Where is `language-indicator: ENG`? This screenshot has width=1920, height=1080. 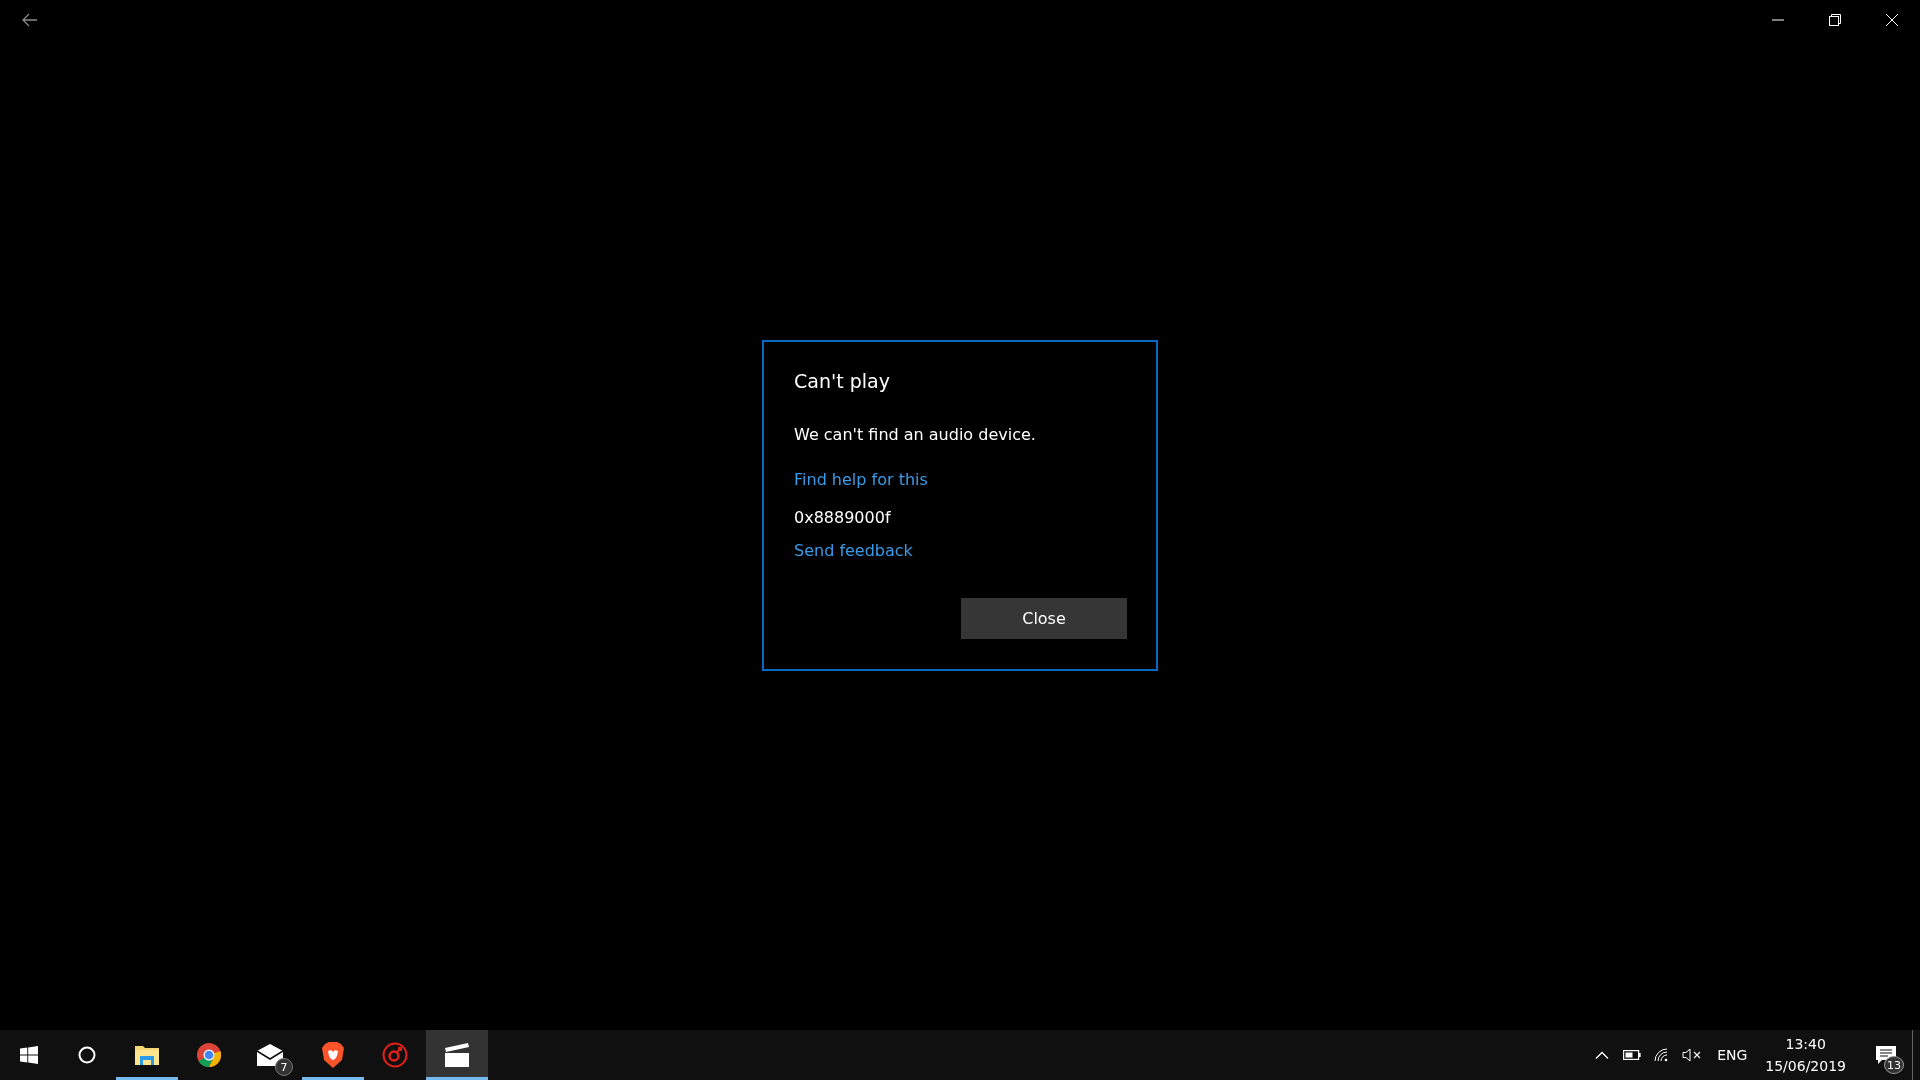 language-indicator: ENG is located at coordinates (1732, 1055).